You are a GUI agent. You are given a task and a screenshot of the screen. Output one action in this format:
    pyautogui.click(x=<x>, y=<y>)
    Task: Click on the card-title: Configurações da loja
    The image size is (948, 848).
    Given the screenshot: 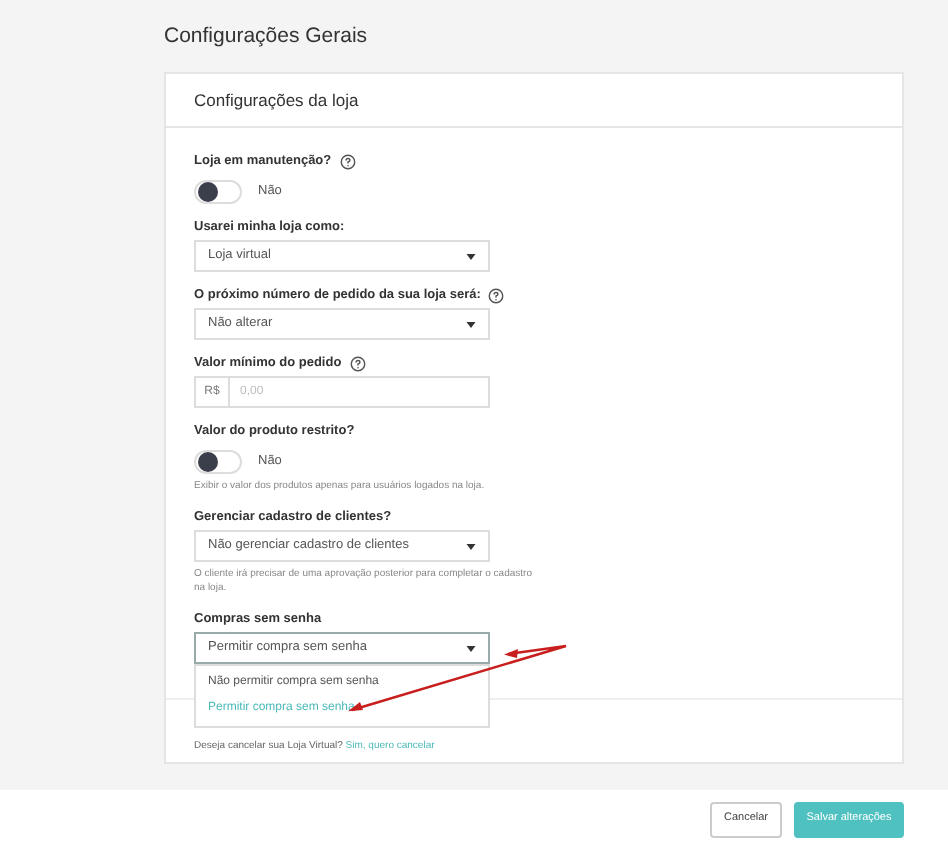 What is the action you would take?
    pyautogui.click(x=276, y=100)
    